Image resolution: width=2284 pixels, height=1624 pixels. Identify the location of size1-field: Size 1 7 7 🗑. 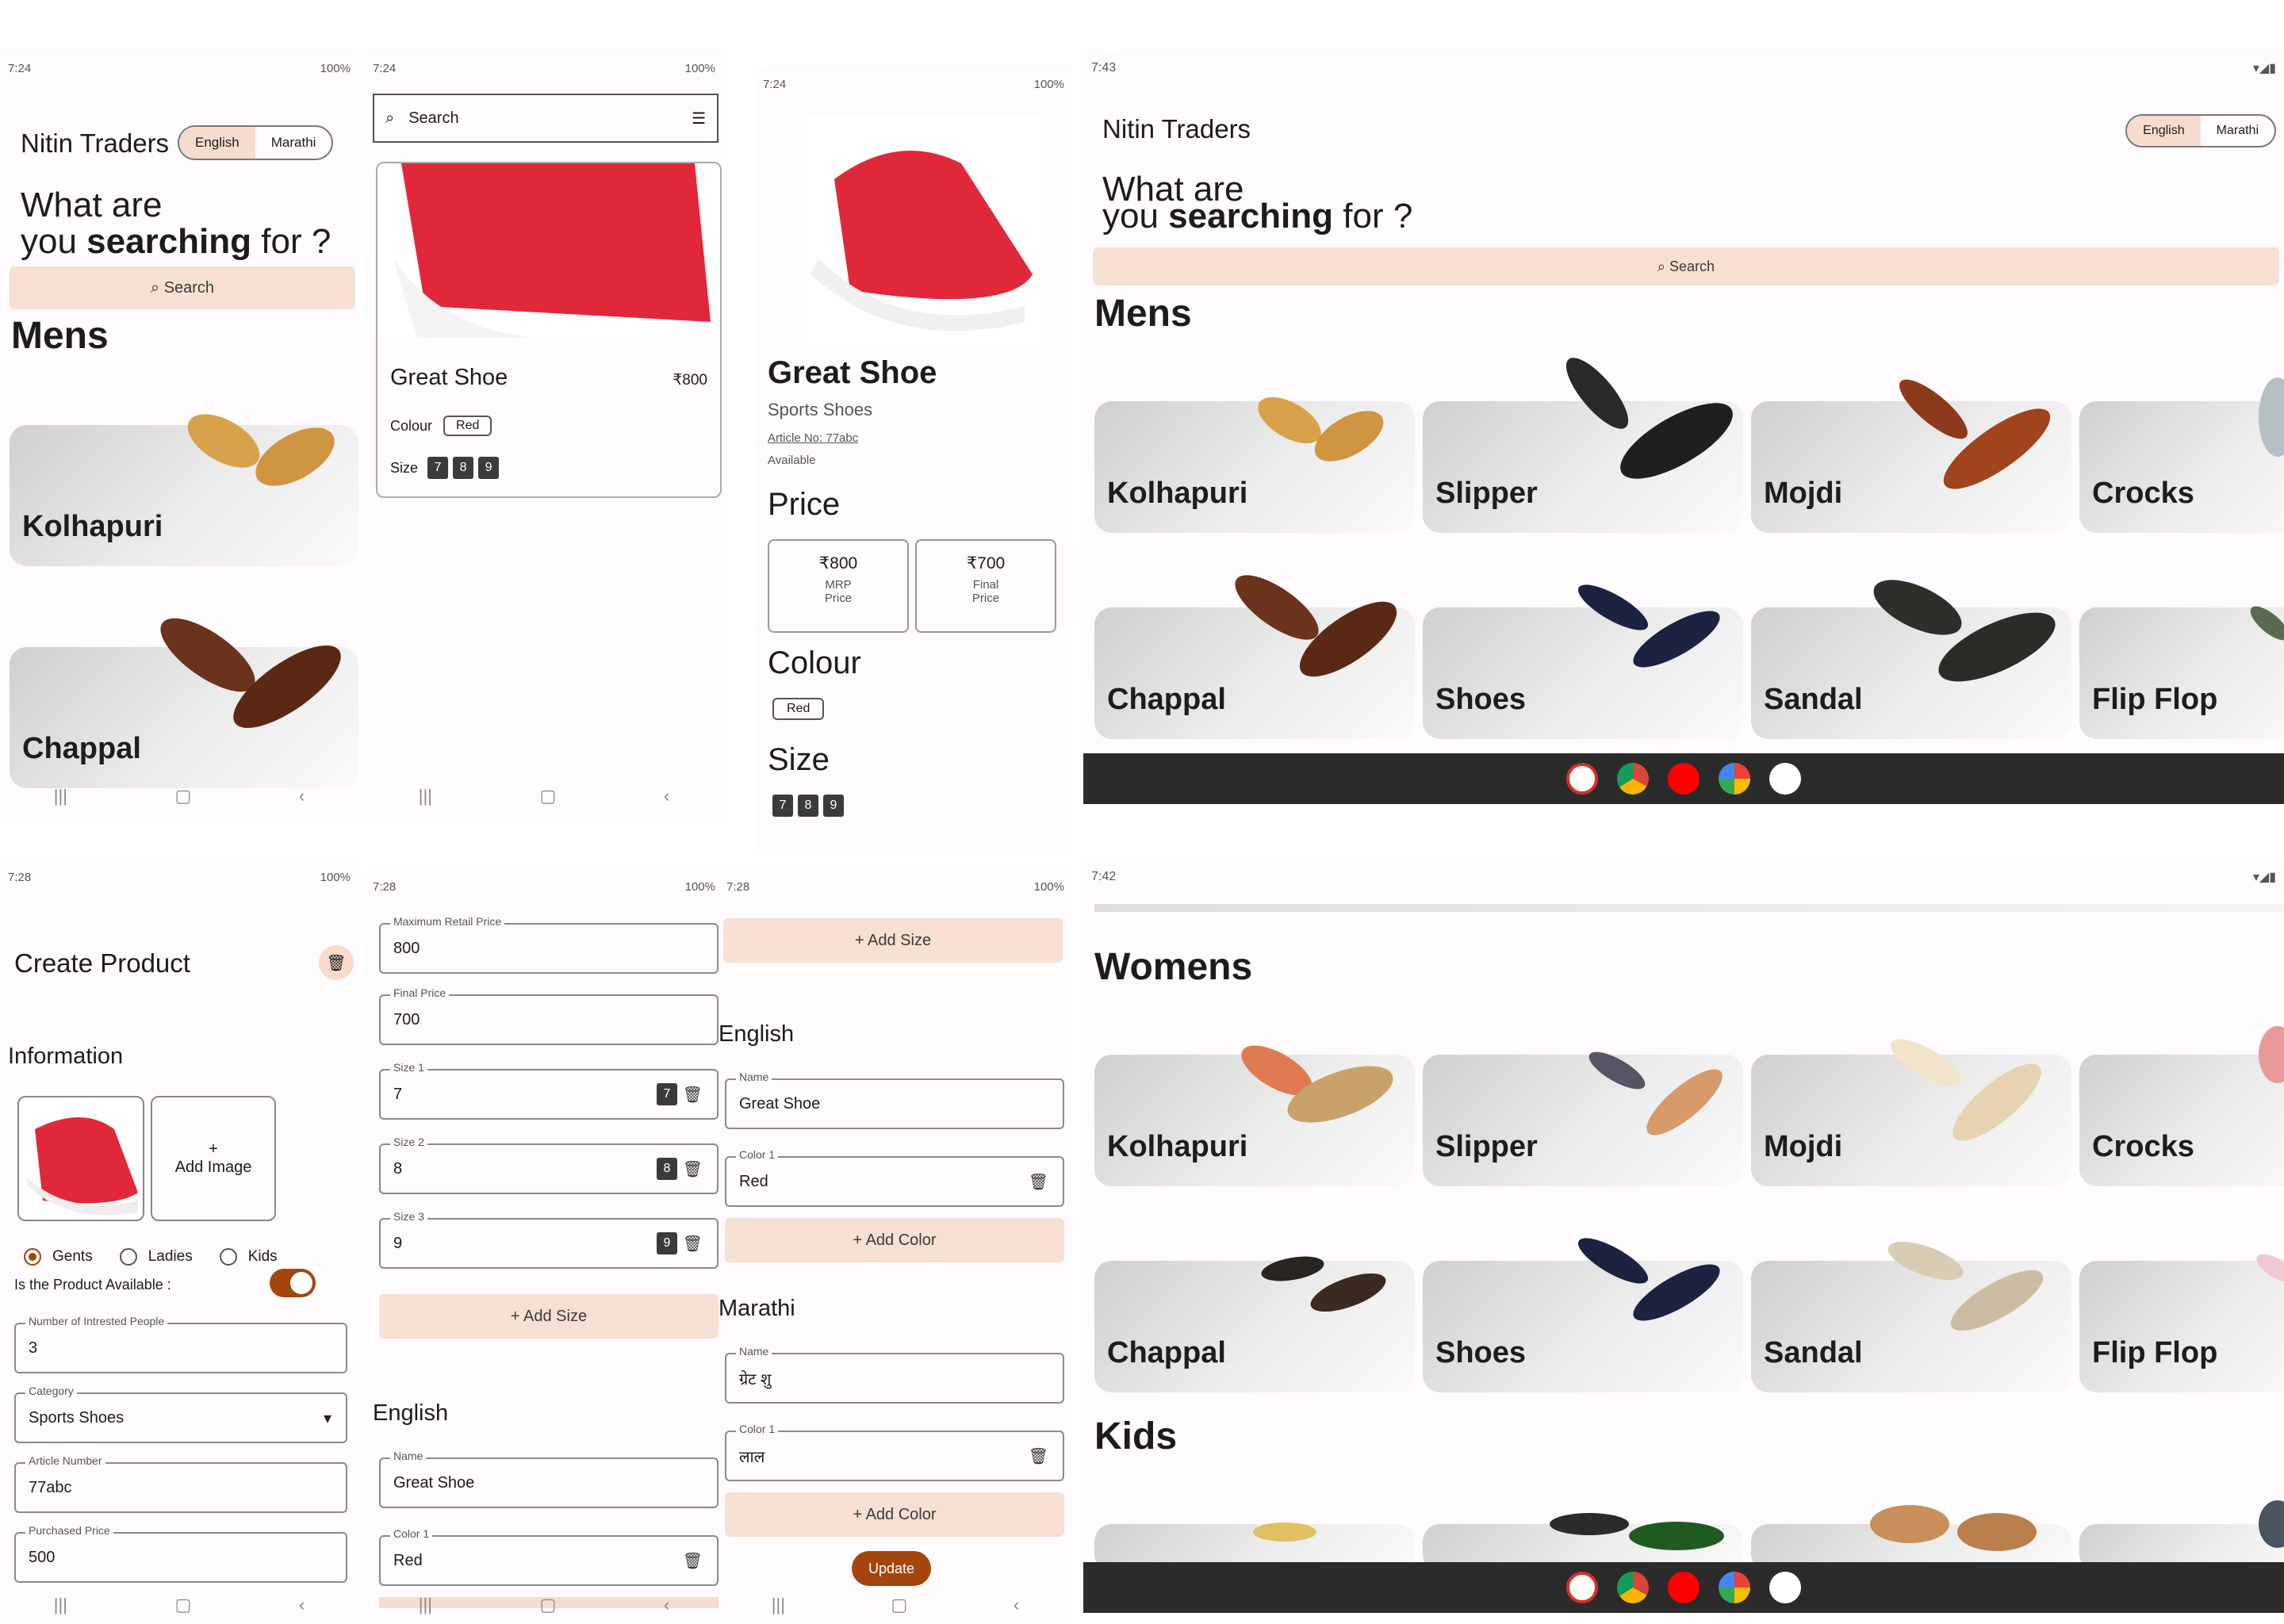
(549, 1090).